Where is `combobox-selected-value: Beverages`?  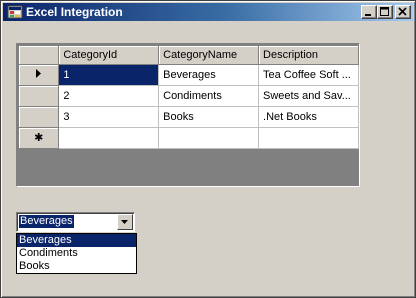 combobox-selected-value: Beverages is located at coordinates (46, 221).